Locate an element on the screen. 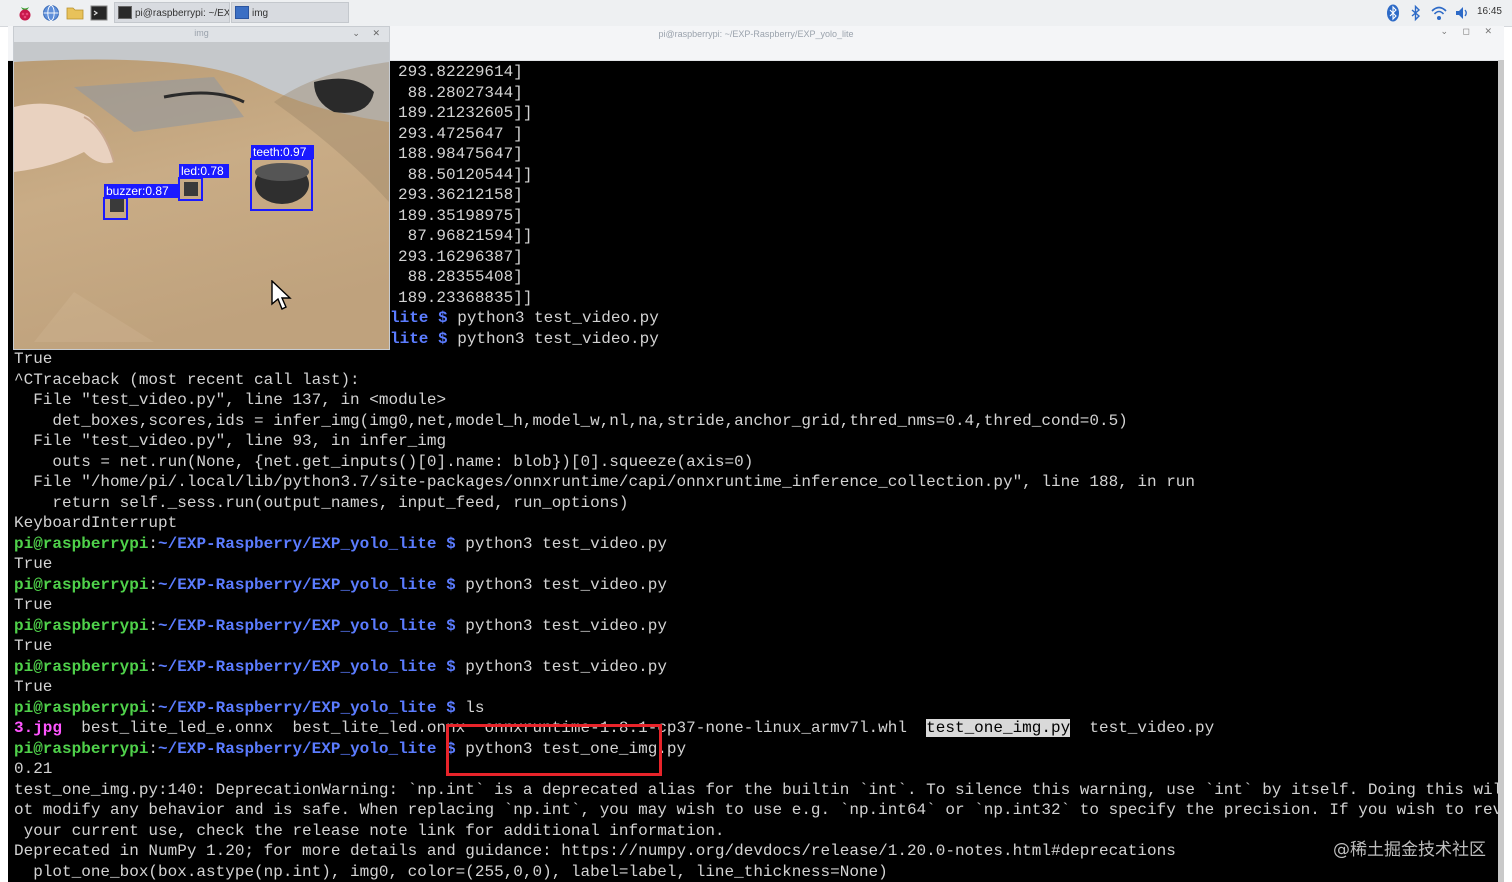  terminal-line: 88.28355408] is located at coordinates (460, 277).